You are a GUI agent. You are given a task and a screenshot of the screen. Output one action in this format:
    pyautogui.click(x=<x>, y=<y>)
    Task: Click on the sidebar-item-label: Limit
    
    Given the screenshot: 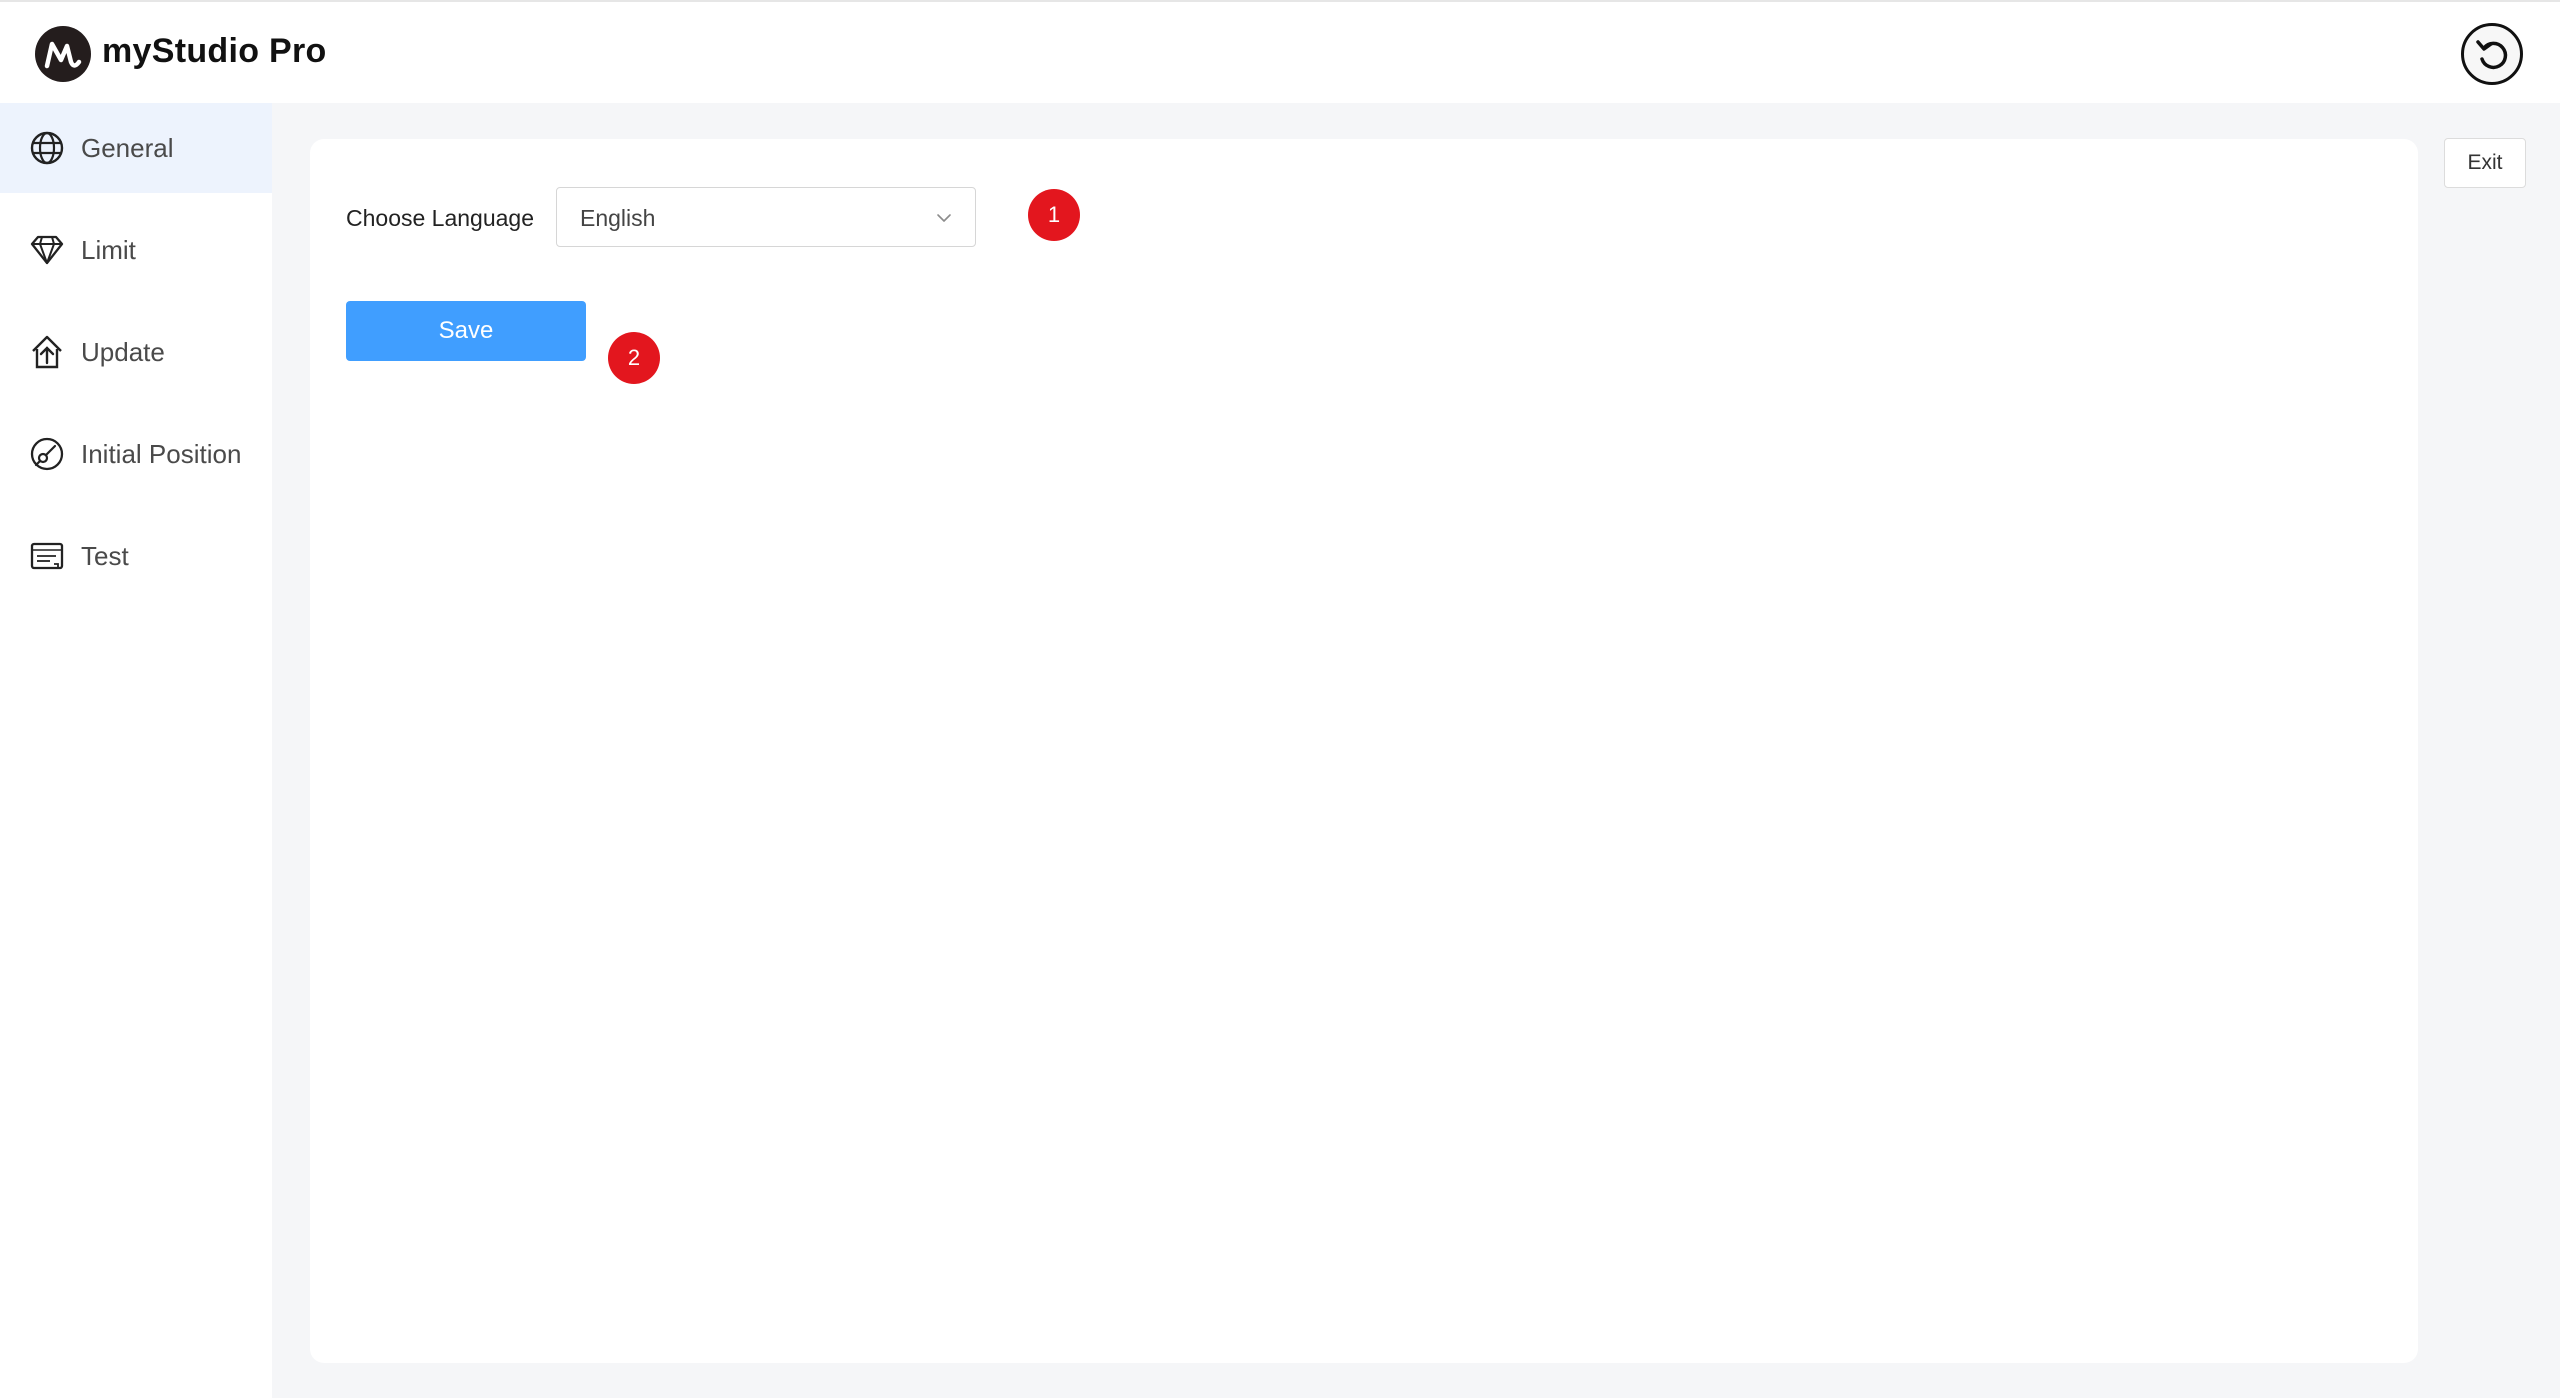 What is the action you would take?
    pyautogui.click(x=108, y=249)
    